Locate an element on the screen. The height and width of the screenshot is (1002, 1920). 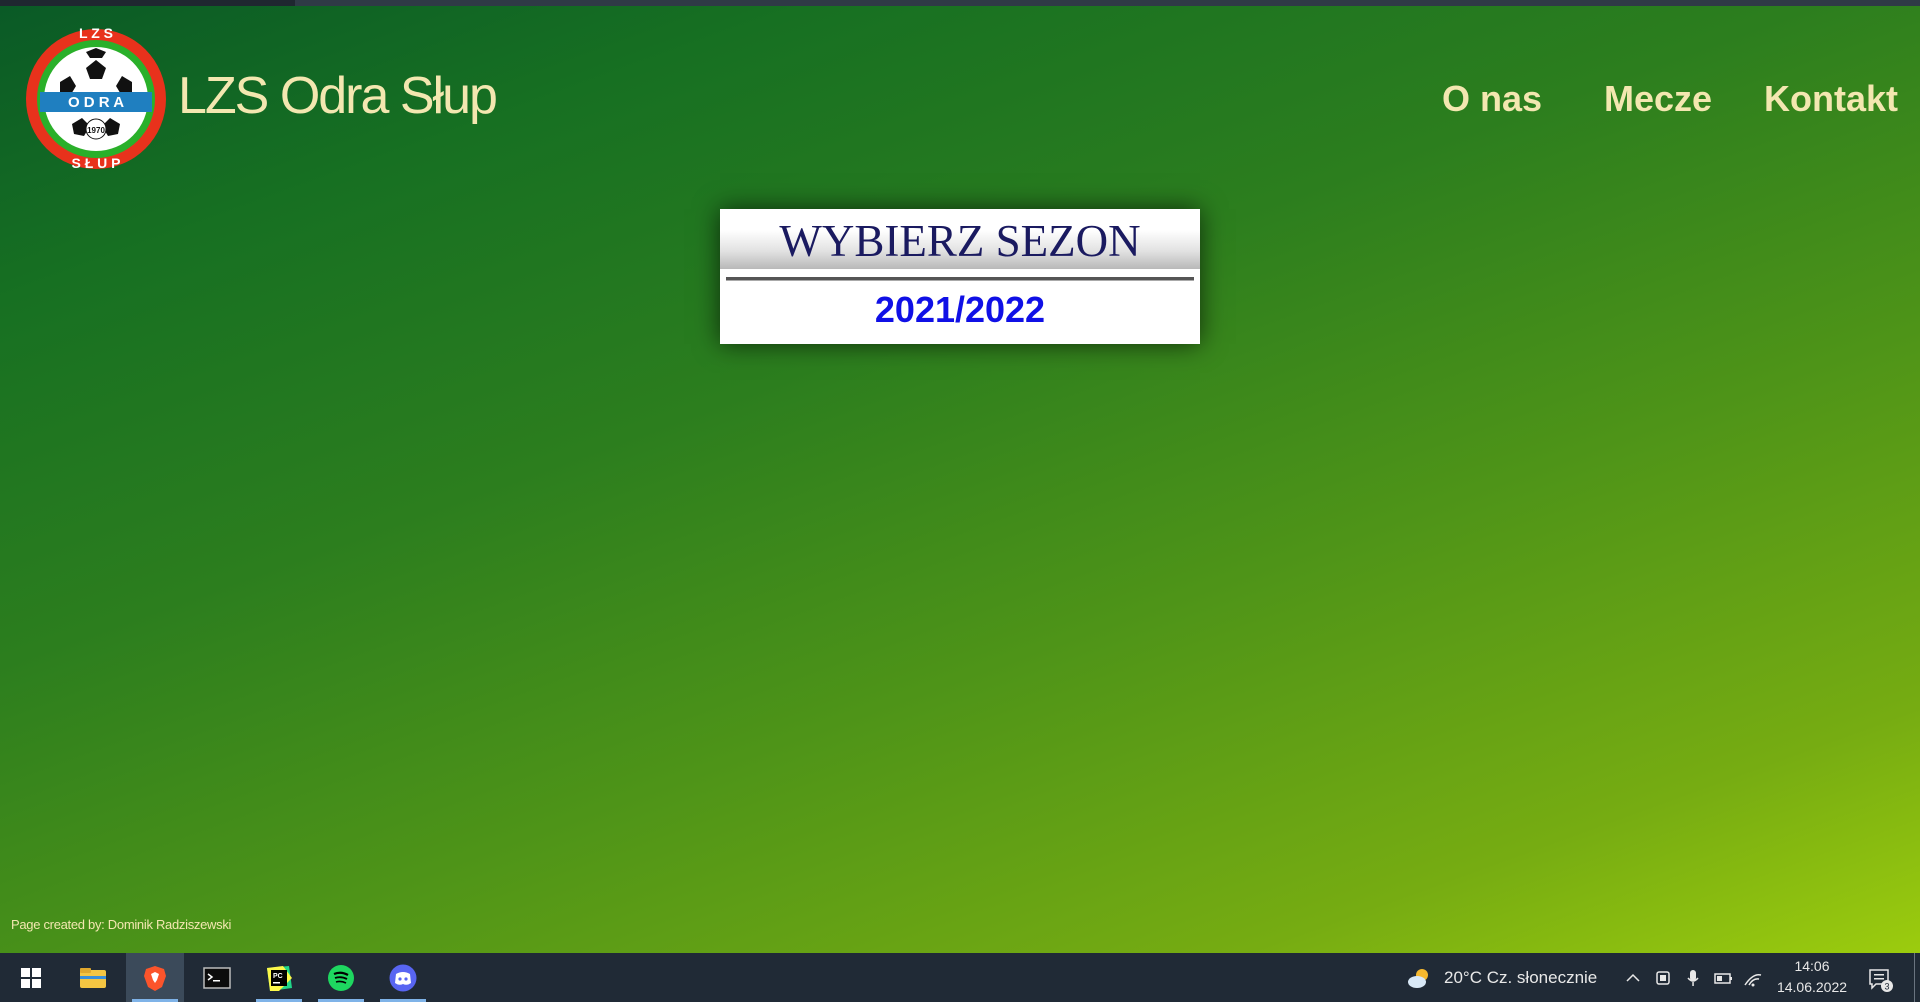
start-icon is located at coordinates (31, 977).